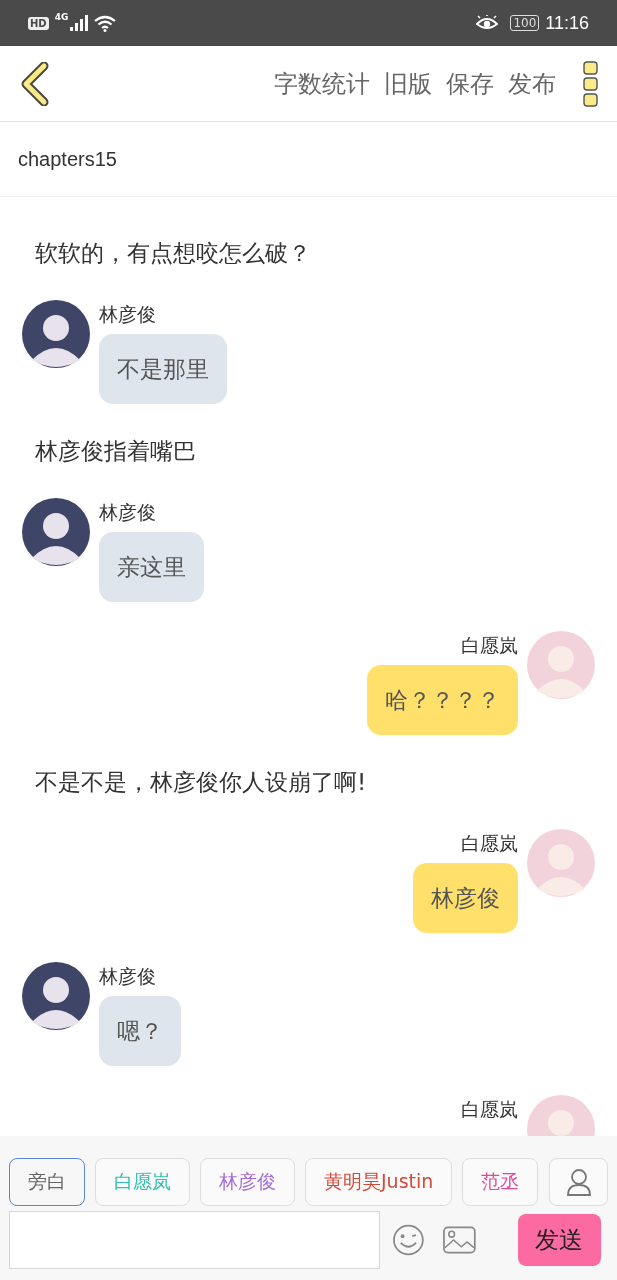 The width and height of the screenshot is (617, 1280). Describe the element at coordinates (151, 567) in the screenshot. I see `message-bubble: 亲这里` at that location.